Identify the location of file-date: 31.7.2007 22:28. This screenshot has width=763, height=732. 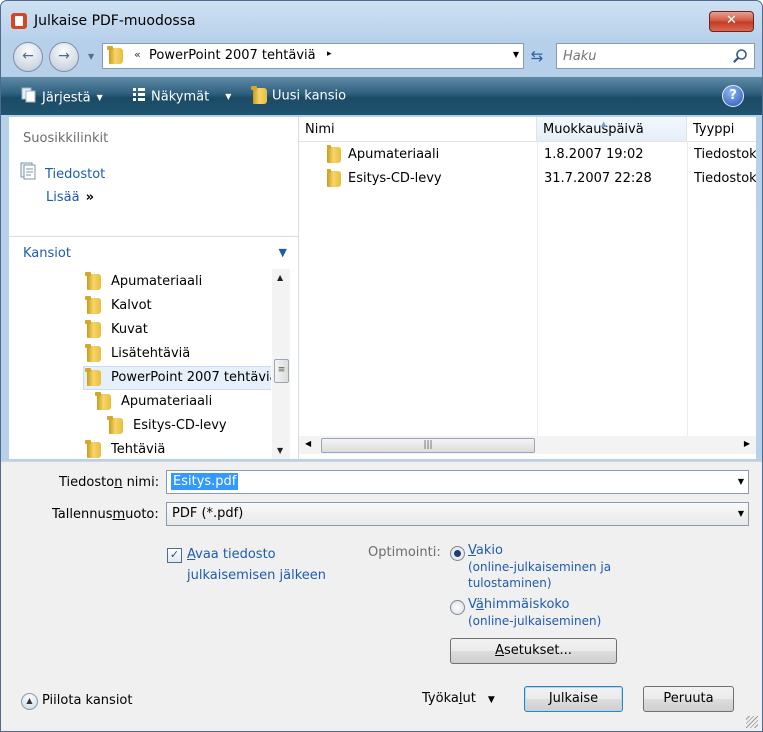
(598, 178).